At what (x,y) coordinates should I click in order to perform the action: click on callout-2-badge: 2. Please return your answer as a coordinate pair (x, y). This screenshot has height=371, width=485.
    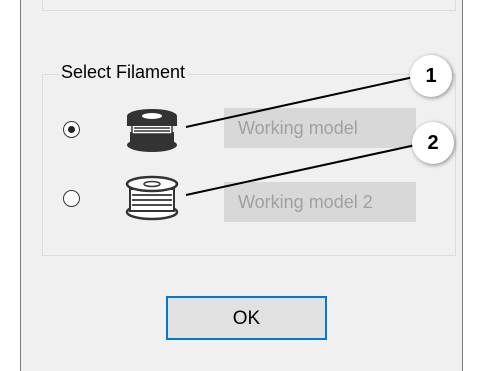
    Looking at the image, I should click on (433, 143).